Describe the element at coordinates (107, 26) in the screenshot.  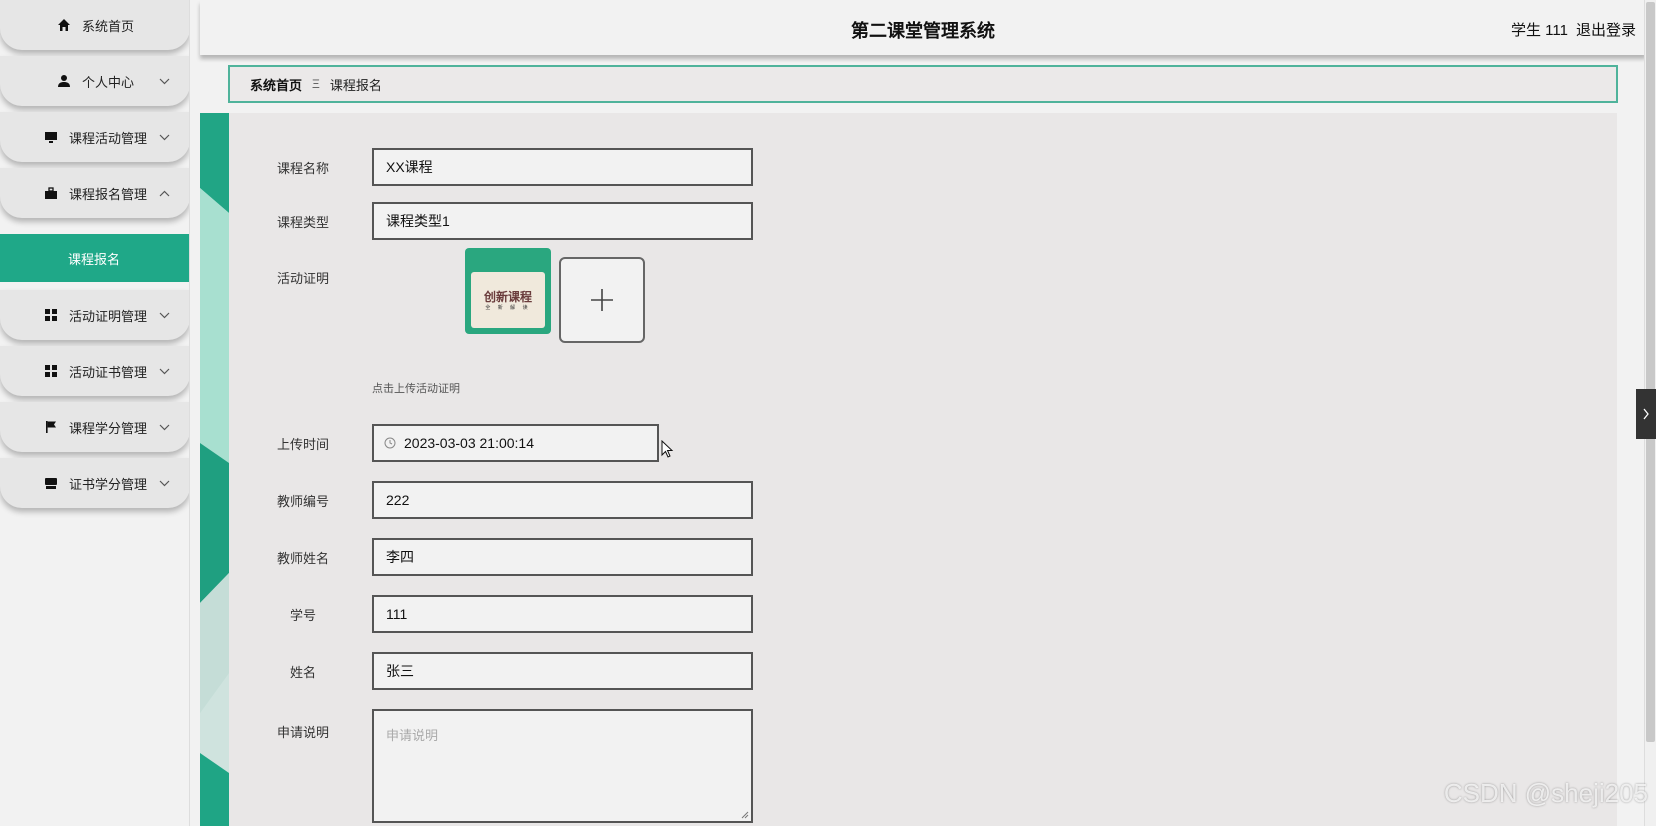
I see `sidebar-item-label: 系统首页` at that location.